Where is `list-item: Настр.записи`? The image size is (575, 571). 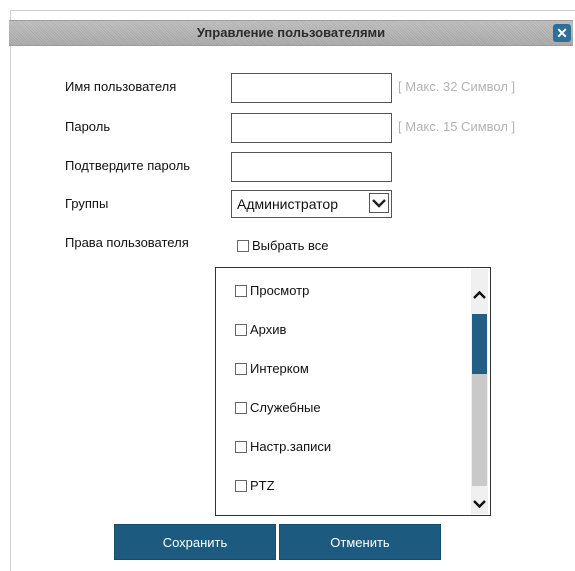
list-item: Настр.записи is located at coordinates (283, 446).